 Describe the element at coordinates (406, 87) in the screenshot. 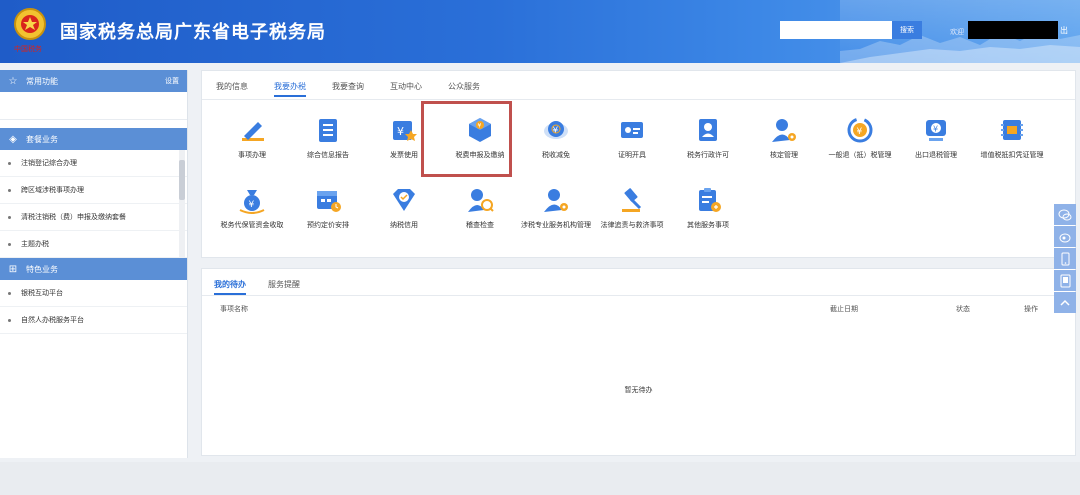

I see `tab-interaction: 互动中心` at that location.